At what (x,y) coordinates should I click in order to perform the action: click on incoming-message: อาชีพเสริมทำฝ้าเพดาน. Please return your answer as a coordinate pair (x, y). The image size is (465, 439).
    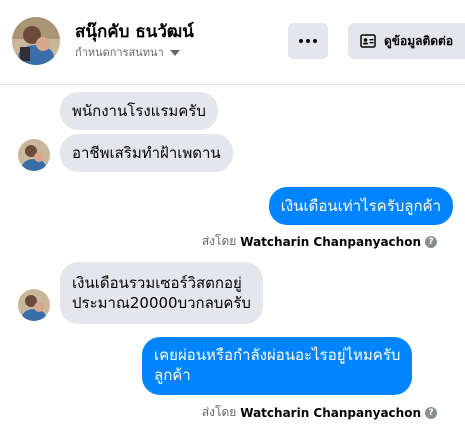
    Looking at the image, I should click on (146, 153).